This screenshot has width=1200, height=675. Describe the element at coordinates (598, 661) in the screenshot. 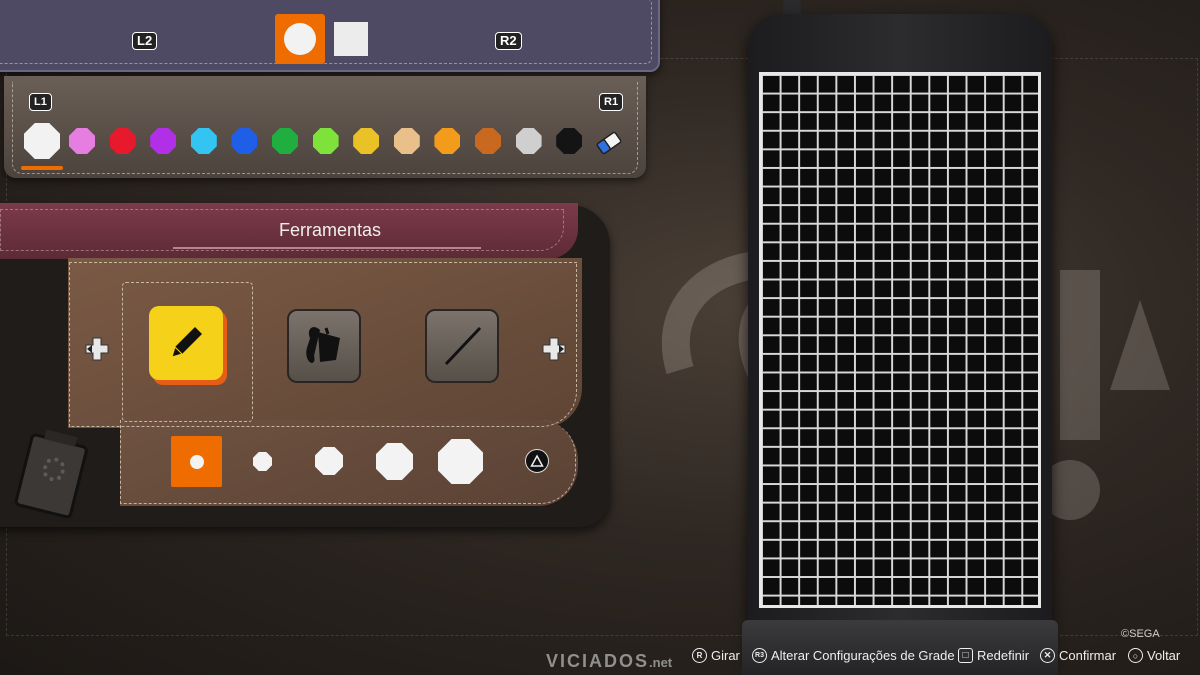

I see `watermark-main: VICIADOS` at that location.